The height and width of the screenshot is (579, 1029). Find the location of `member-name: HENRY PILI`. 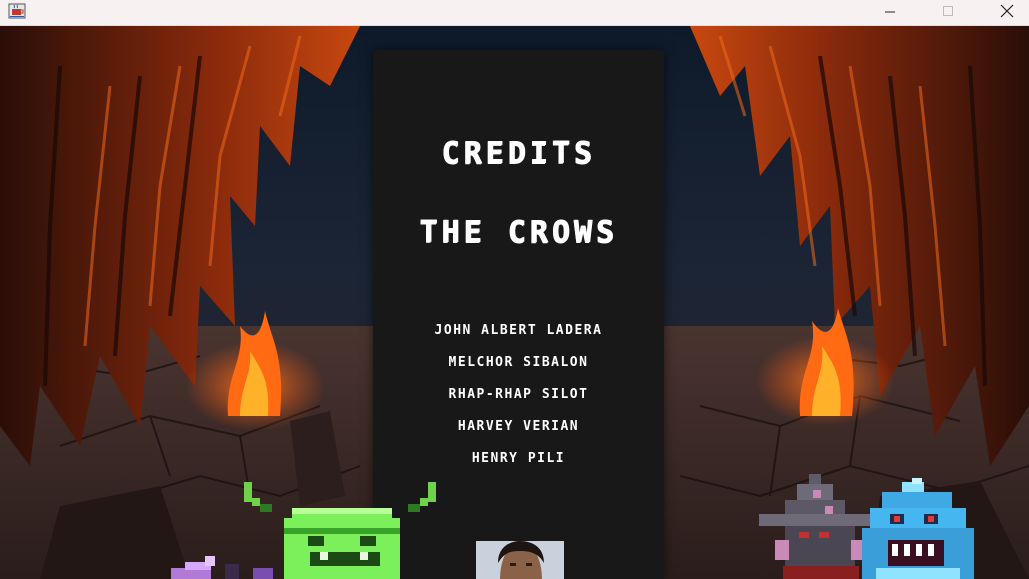

member-name: HENRY PILI is located at coordinates (518, 458).